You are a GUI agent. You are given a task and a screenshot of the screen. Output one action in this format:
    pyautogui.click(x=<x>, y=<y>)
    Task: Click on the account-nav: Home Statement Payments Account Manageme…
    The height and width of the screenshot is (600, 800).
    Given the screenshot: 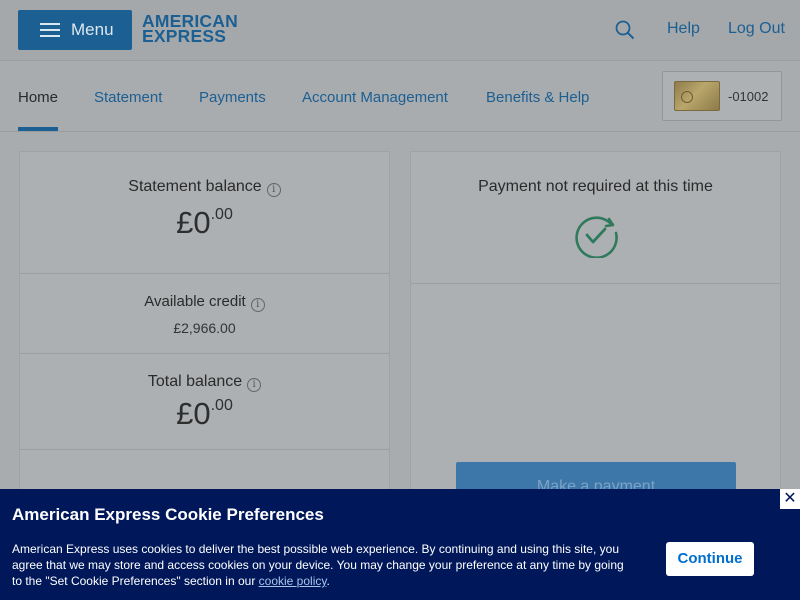 What is the action you would take?
    pyautogui.click(x=400, y=96)
    